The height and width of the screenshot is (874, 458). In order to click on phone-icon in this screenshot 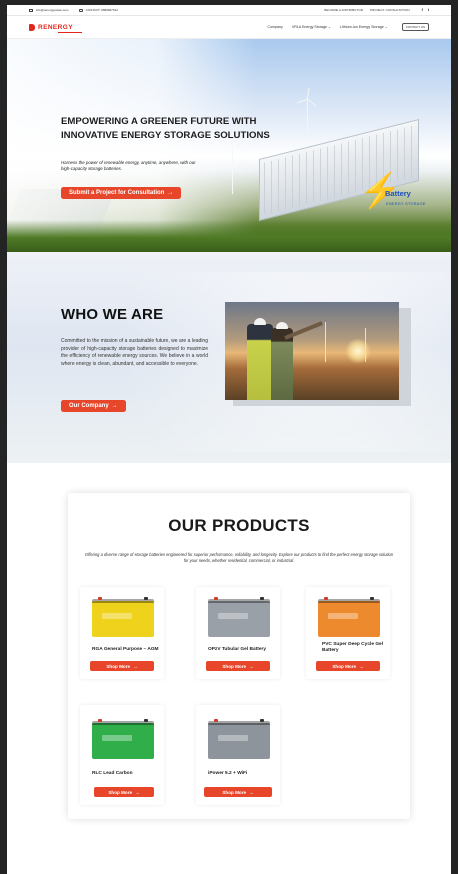, I will do `click(80, 10)`.